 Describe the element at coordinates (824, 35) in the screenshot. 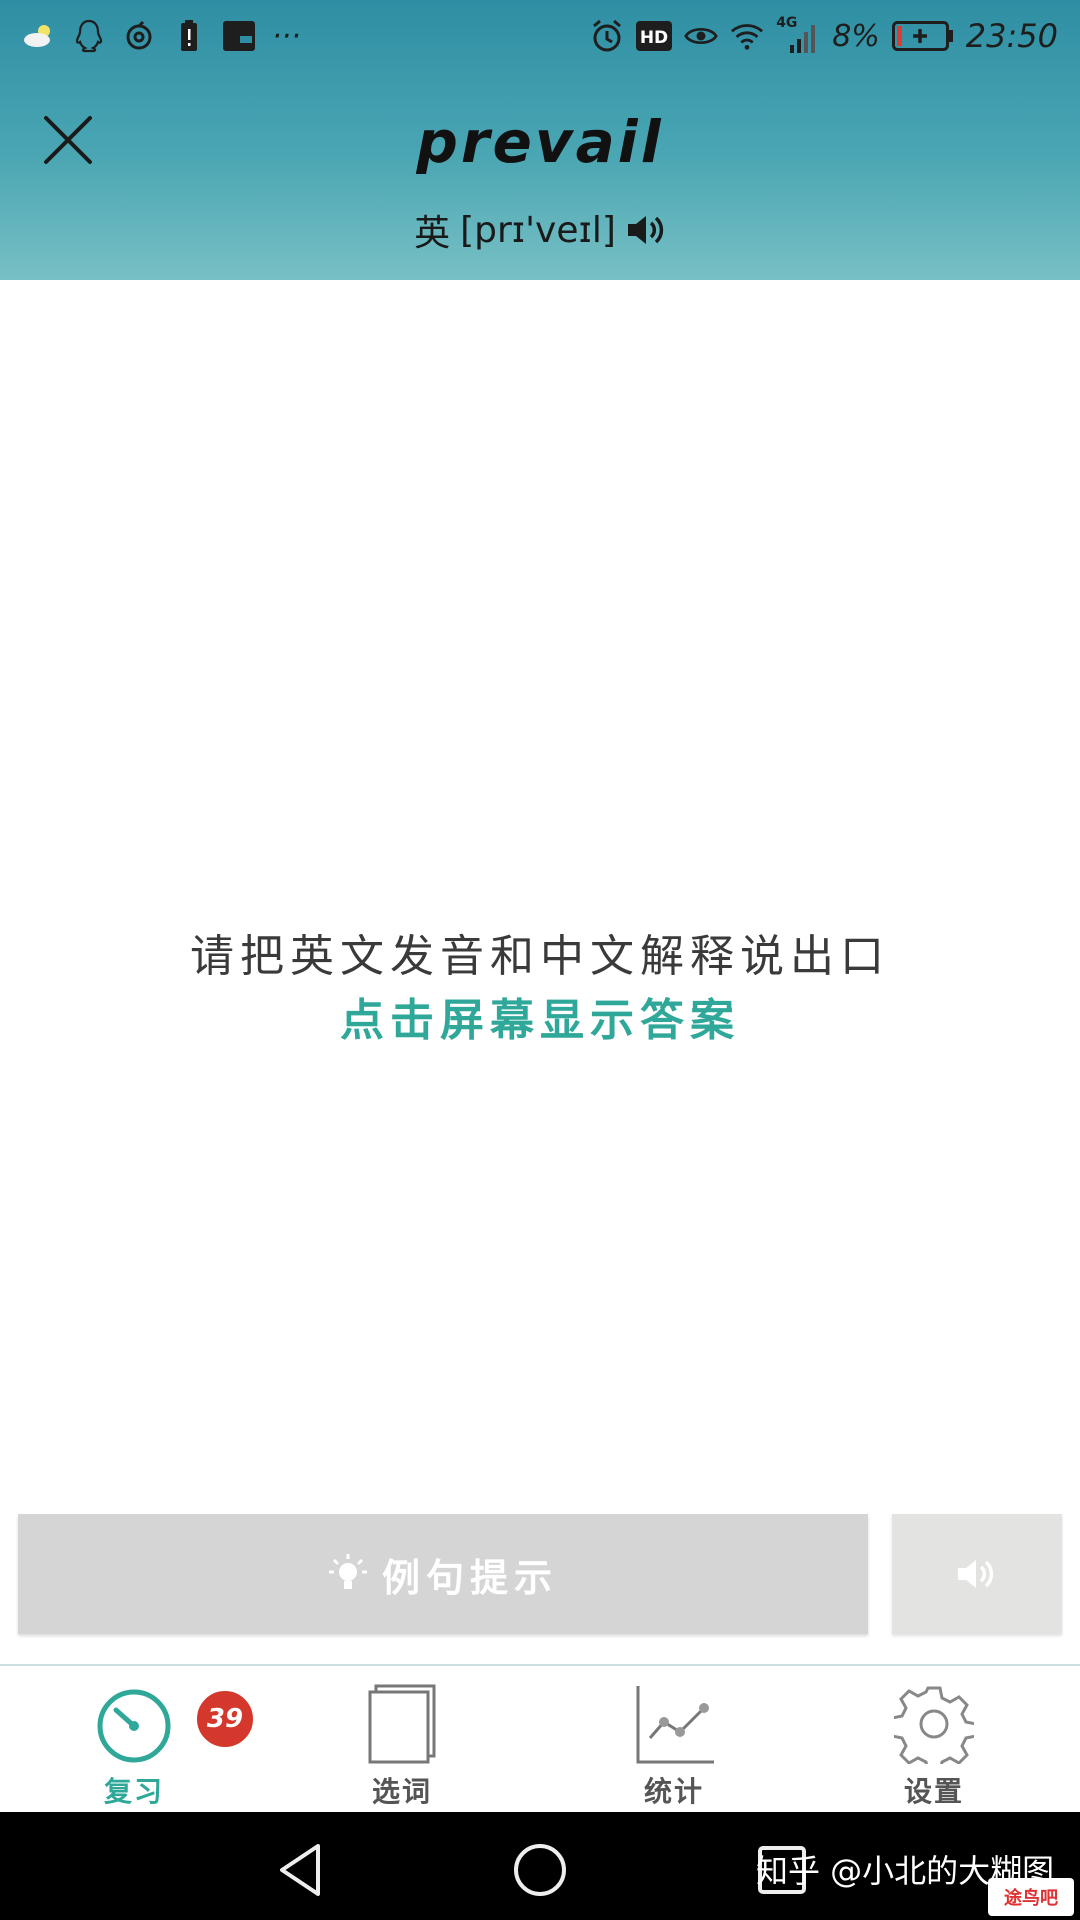

I see `status-bar-right: HD 4G 8% 23:50` at that location.